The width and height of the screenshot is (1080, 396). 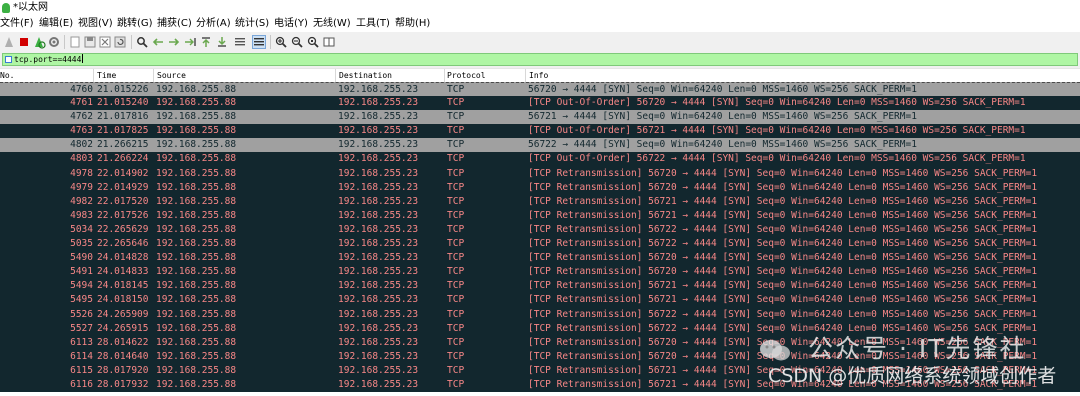 I want to click on go-to-packet-icon, so click(x=190, y=42).